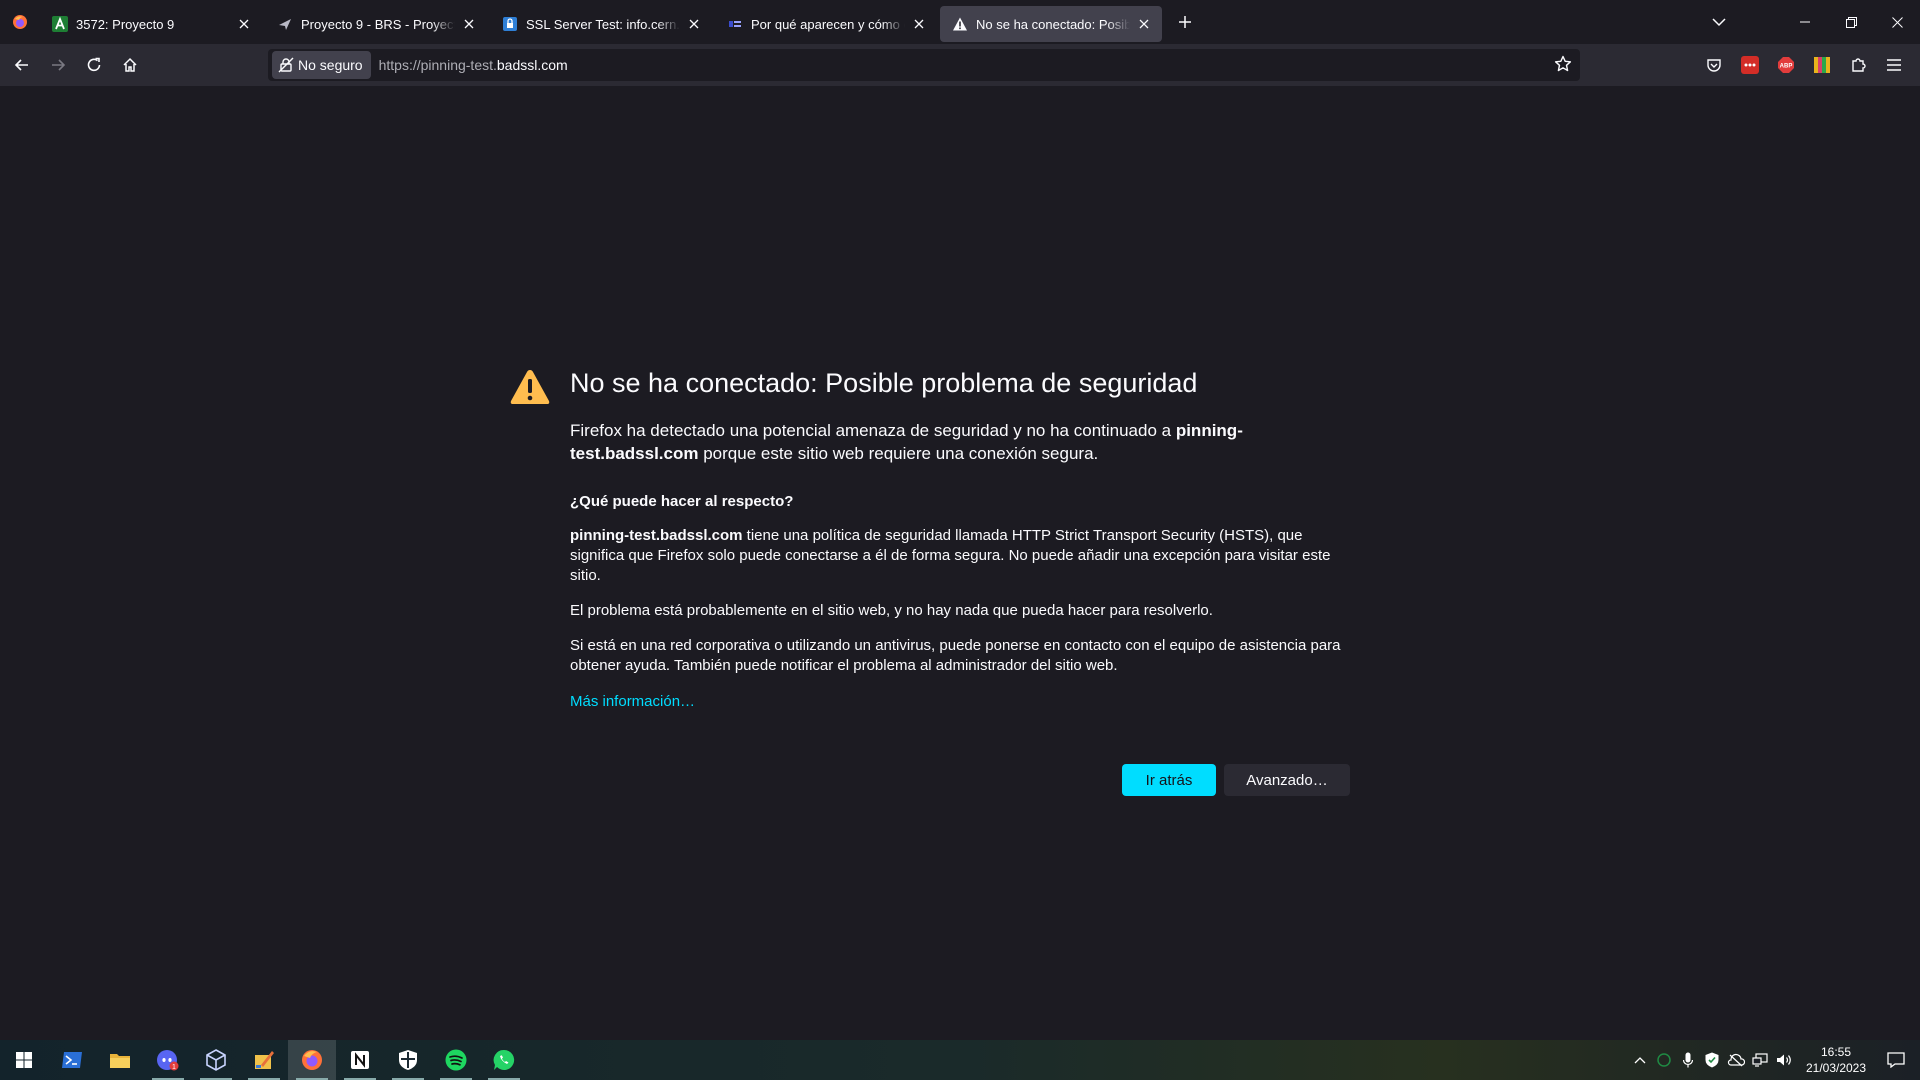 The height and width of the screenshot is (1080, 1920). I want to click on system-tray: 16:55 21/03/2023, so click(1774, 1060).